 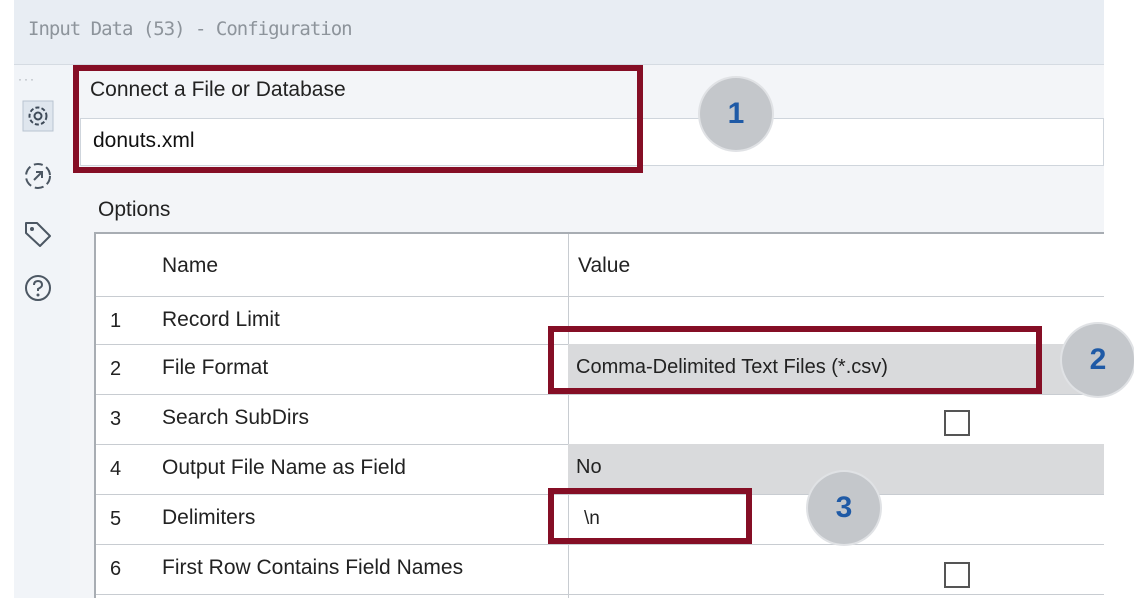 I want to click on share-icon, so click(x=38, y=176).